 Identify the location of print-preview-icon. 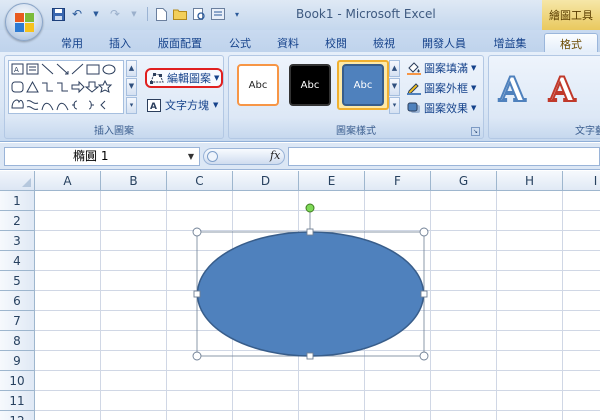
(199, 14).